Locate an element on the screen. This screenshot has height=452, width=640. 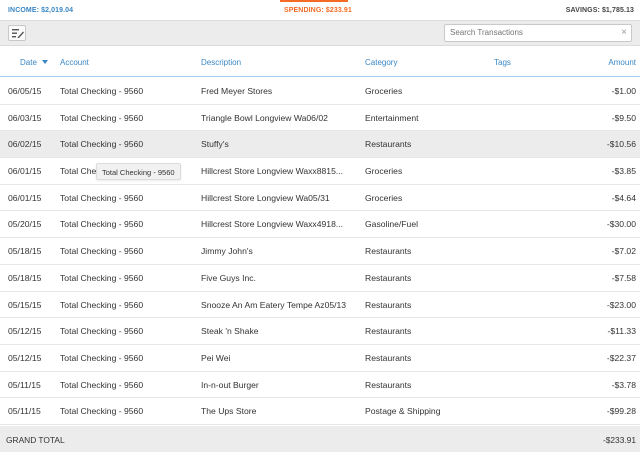
column-header-description: Description is located at coordinates (221, 62).